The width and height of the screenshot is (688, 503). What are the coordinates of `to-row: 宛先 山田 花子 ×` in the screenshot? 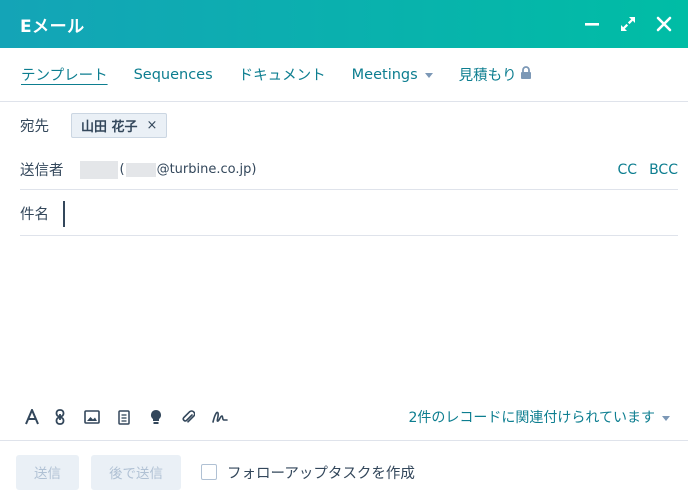 It's located at (349, 125).